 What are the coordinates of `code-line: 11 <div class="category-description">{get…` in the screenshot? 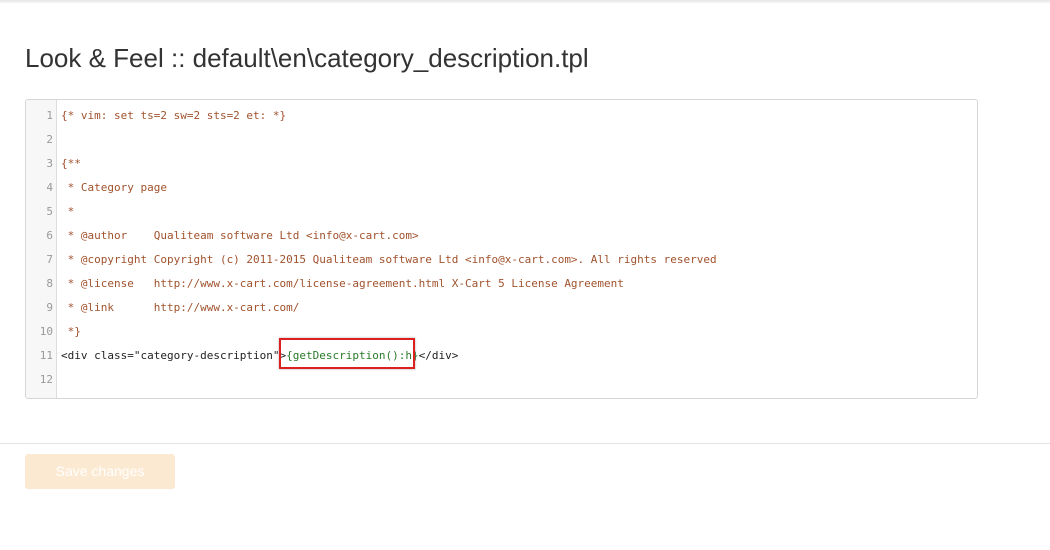 It's located at (501, 356).